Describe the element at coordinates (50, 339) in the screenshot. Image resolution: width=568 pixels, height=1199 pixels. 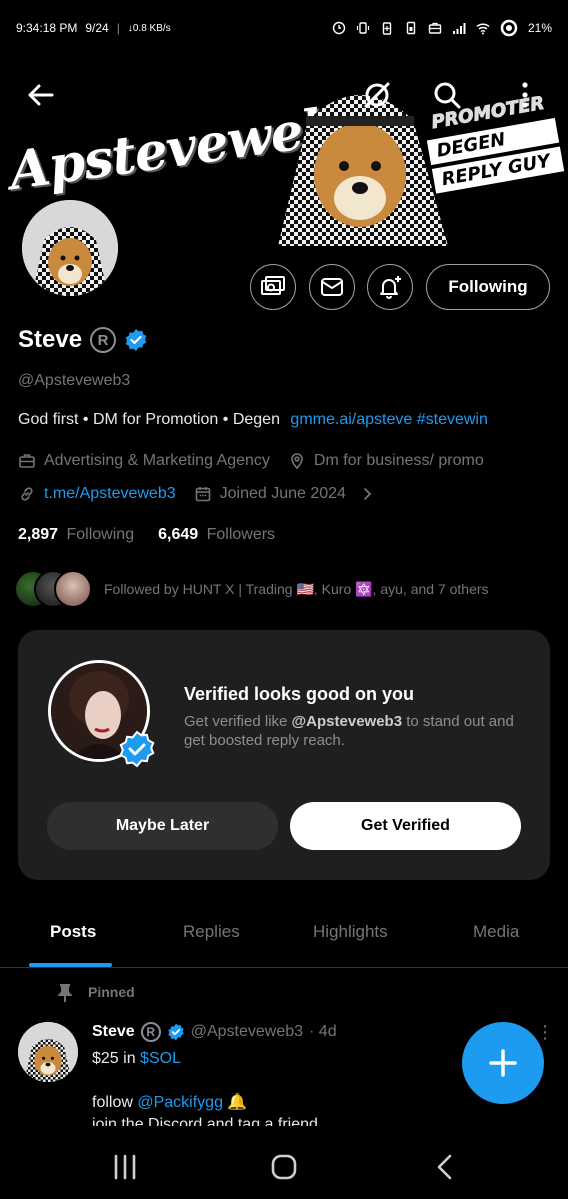
I see `display-name: Steve` at that location.